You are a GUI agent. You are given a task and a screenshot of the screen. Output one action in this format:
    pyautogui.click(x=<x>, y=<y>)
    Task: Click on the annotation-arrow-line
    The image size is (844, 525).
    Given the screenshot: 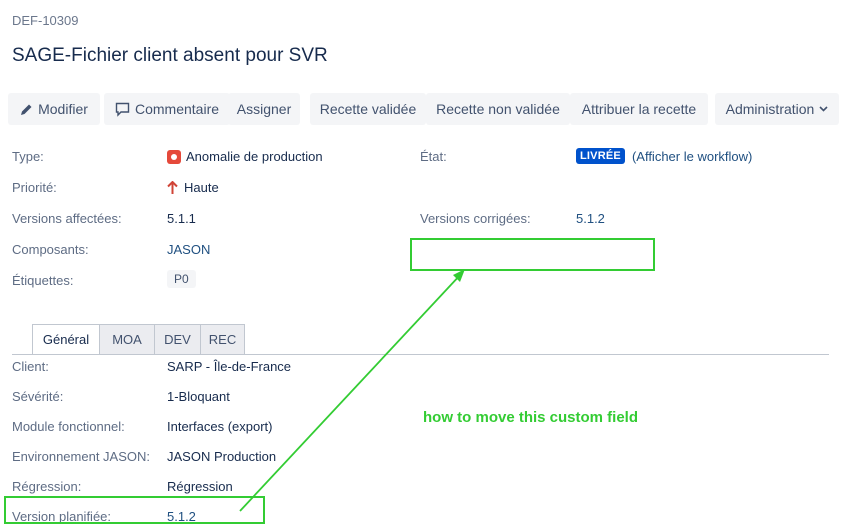 What is the action you would take?
    pyautogui.click(x=351, y=392)
    